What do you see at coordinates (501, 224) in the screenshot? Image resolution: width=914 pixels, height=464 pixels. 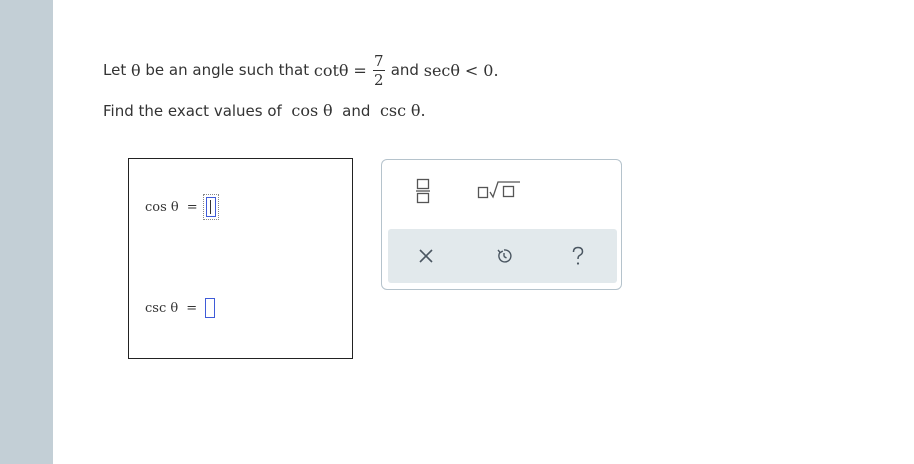 I see `math-palette` at bounding box center [501, 224].